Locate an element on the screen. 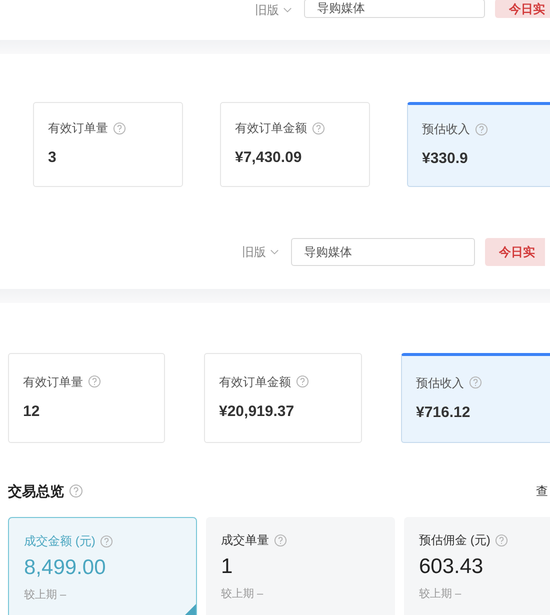 The height and width of the screenshot is (615, 550). metric-value: 603.43 is located at coordinates (451, 567).